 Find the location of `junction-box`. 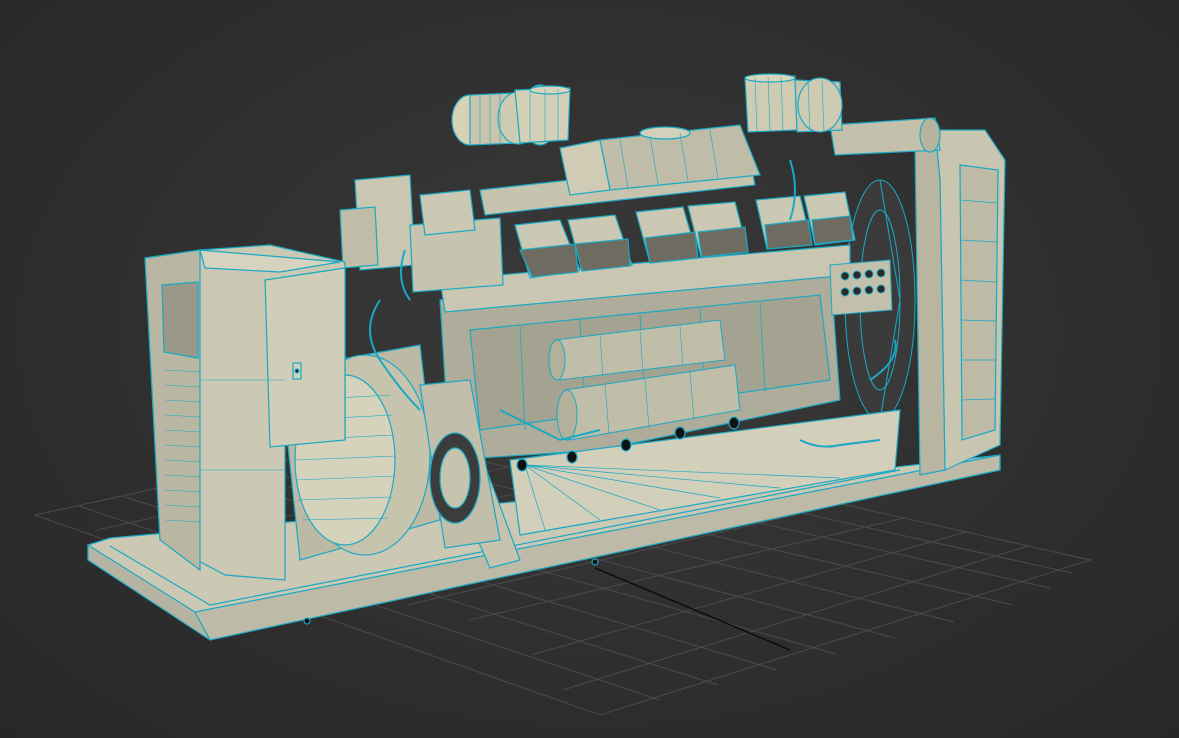

junction-box is located at coordinates (861, 287).